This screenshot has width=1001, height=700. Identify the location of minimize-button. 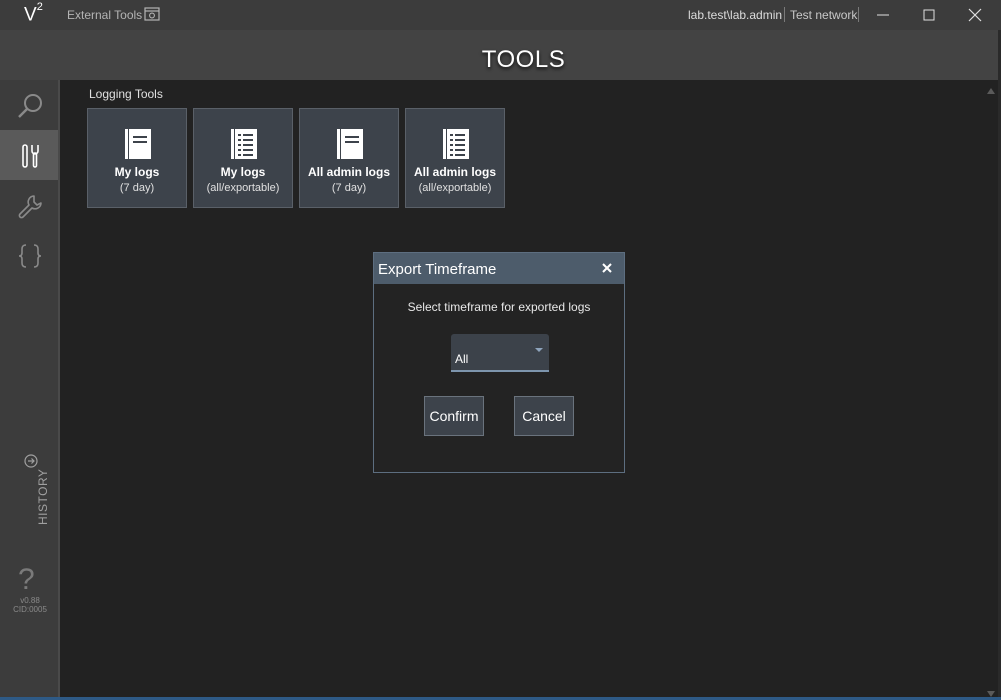
(883, 15).